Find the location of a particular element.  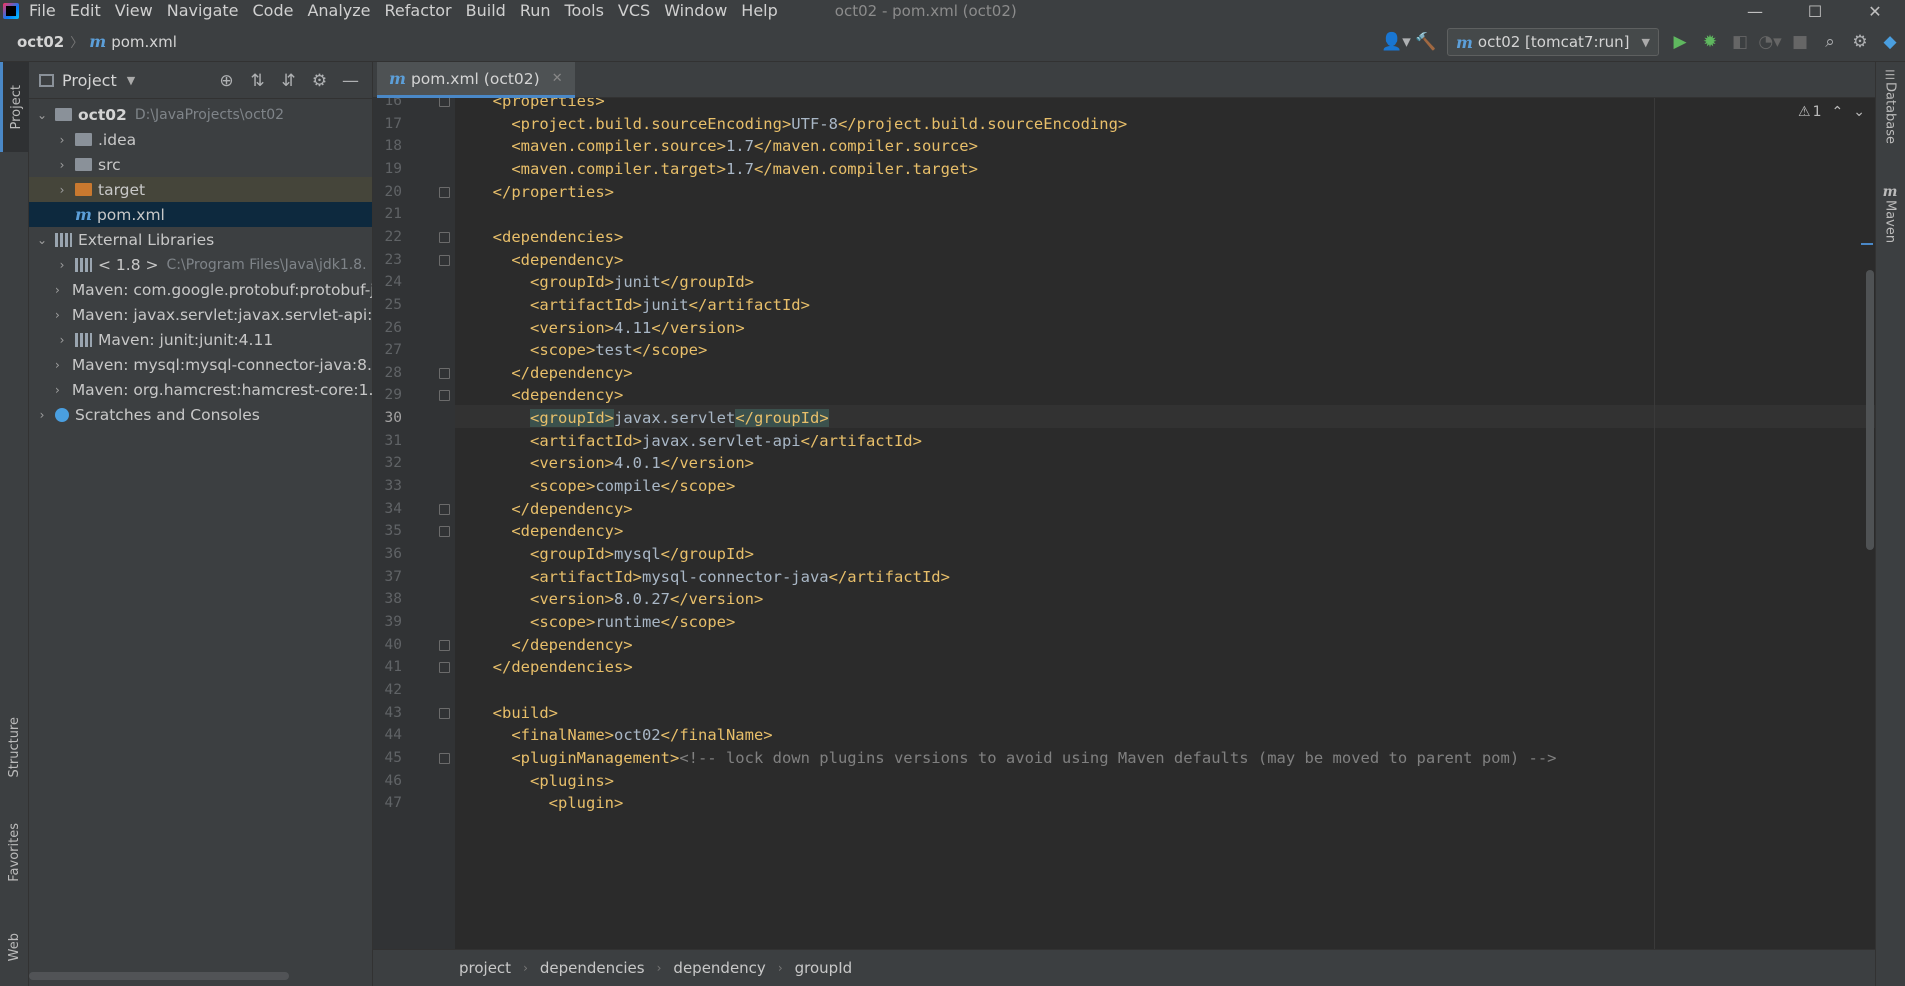

coverage-icon: ◧ is located at coordinates (1740, 42).